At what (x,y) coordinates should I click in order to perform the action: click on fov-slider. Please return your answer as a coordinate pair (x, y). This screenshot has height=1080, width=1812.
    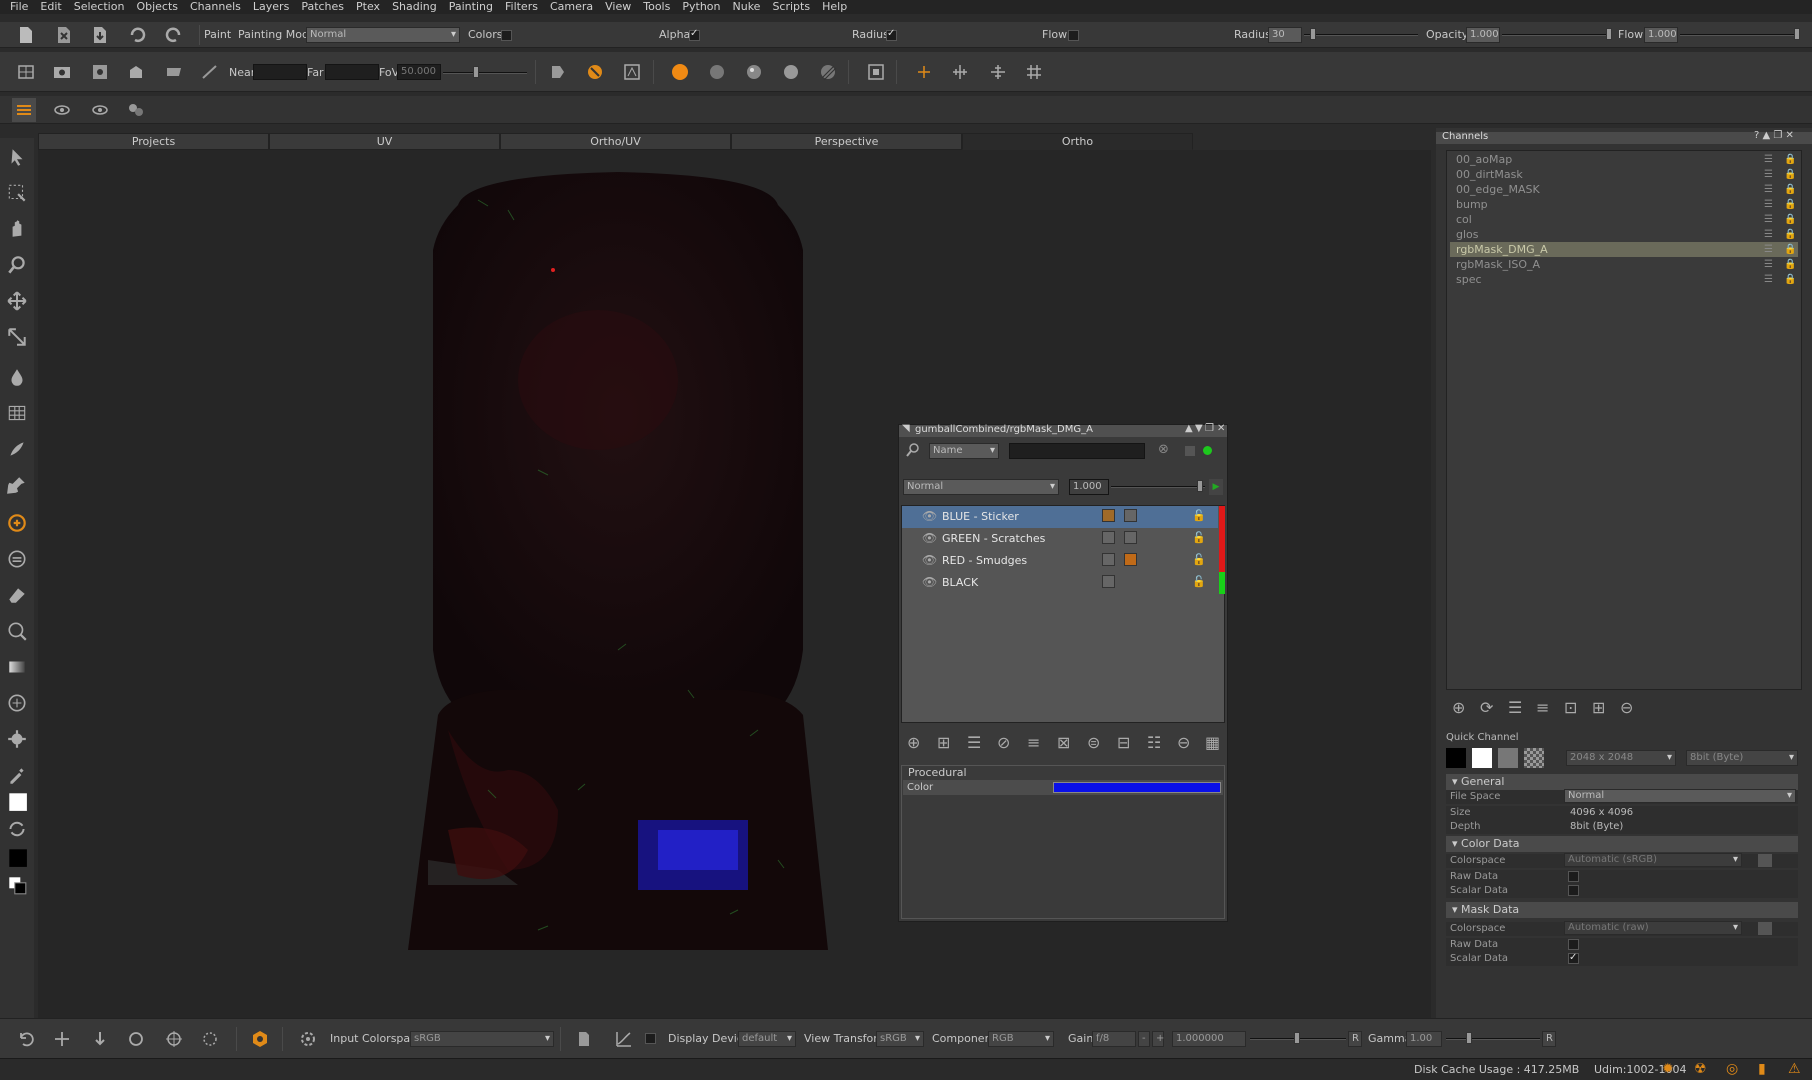
    Looking at the image, I should click on (485, 73).